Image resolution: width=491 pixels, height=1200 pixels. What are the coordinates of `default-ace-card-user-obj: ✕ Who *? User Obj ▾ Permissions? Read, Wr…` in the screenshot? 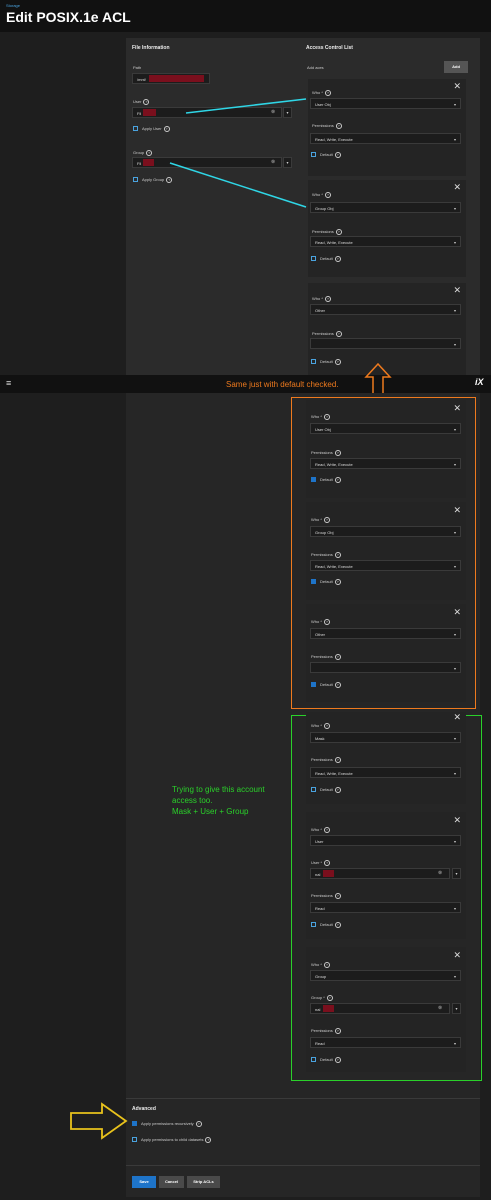 It's located at (386, 449).